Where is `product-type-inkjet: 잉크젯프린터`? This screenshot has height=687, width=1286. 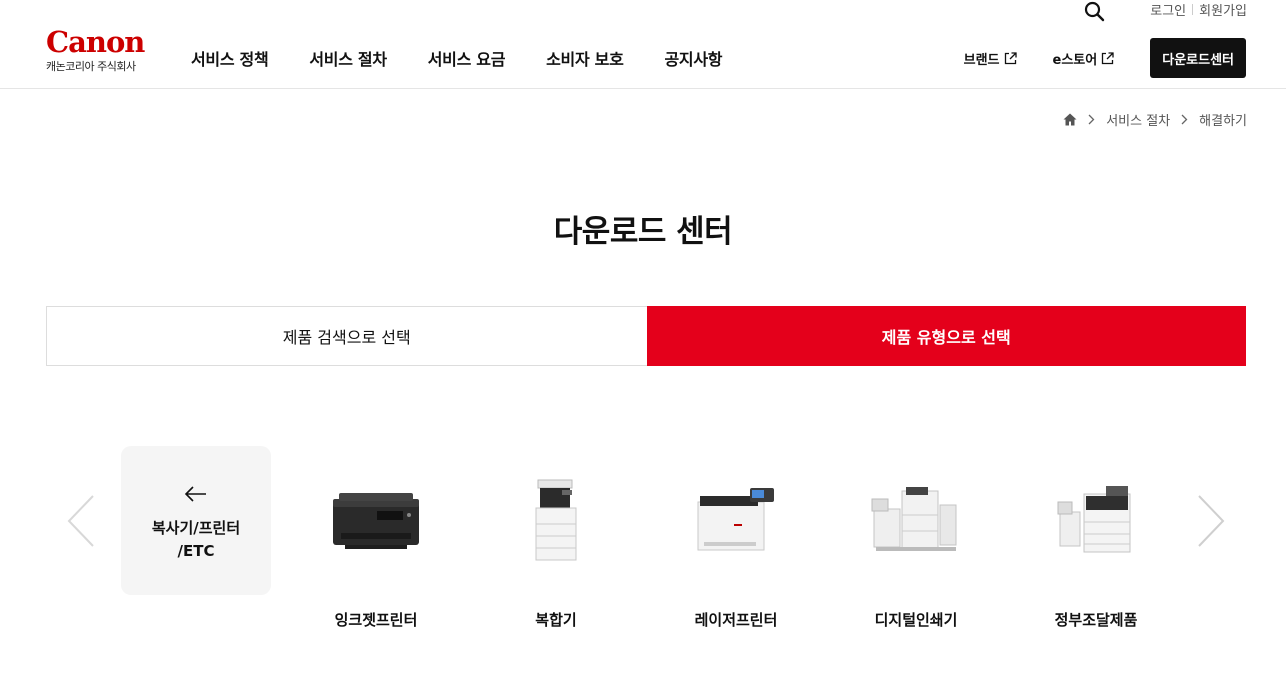
product-type-inkjet: 잉크젯프린터 is located at coordinates (376, 555).